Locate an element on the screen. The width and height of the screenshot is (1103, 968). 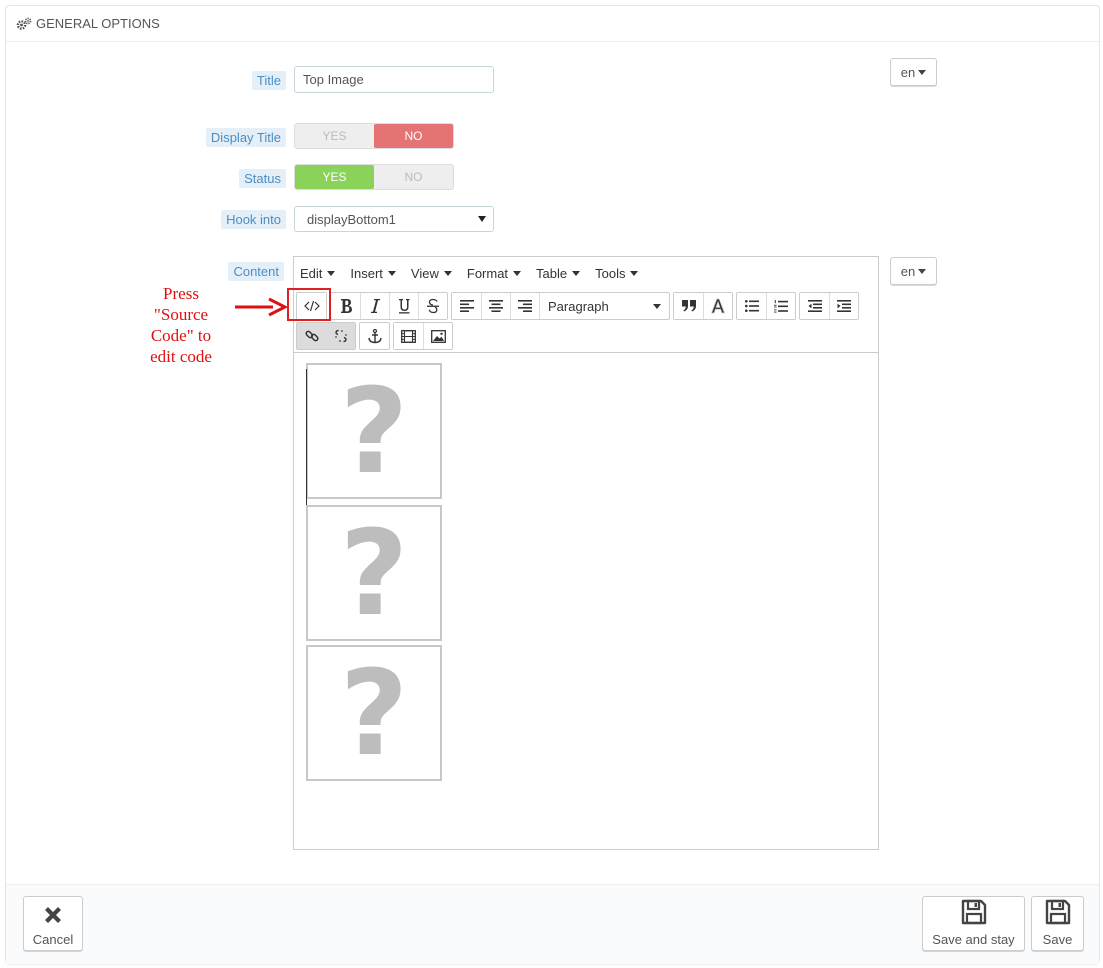
link-icon is located at coordinates (311, 336).